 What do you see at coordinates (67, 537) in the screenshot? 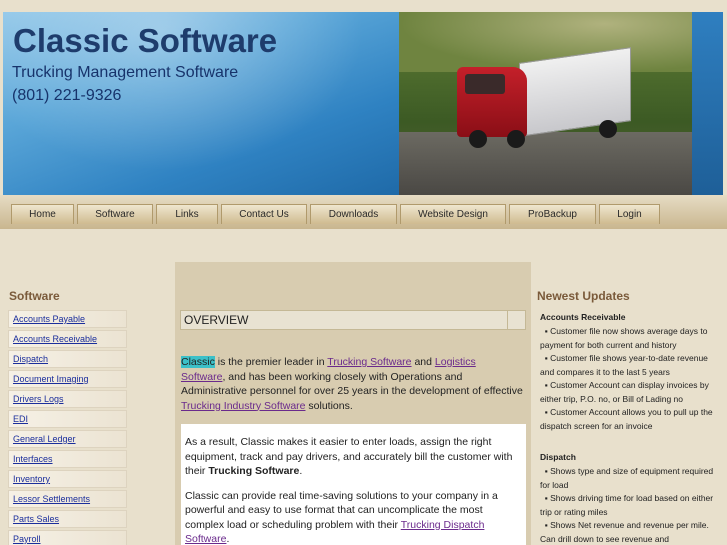
I see `sidebar-item: Payroll` at bounding box center [67, 537].